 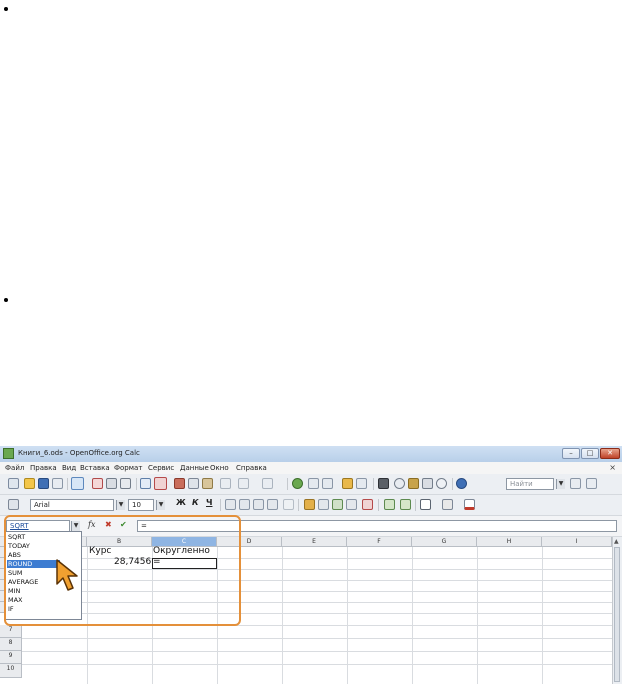 I want to click on add-decimal-icon, so click(x=351, y=504).